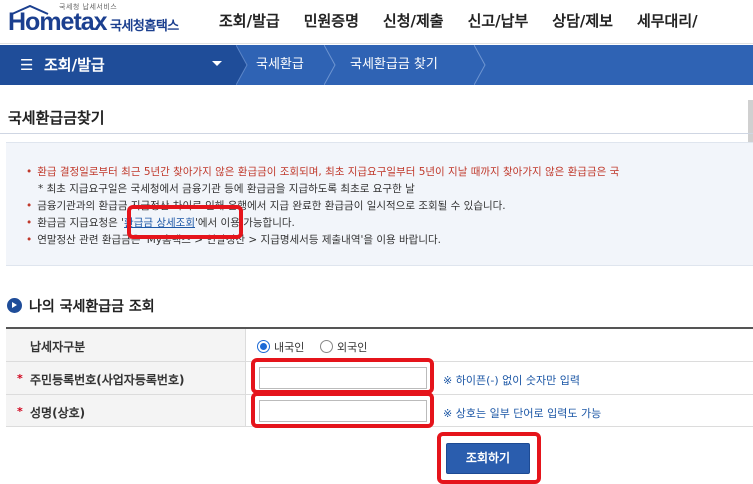 This screenshot has height=484, width=753. I want to click on breadcrumb-find-refund: 국세환급금 찾기, so click(394, 65).